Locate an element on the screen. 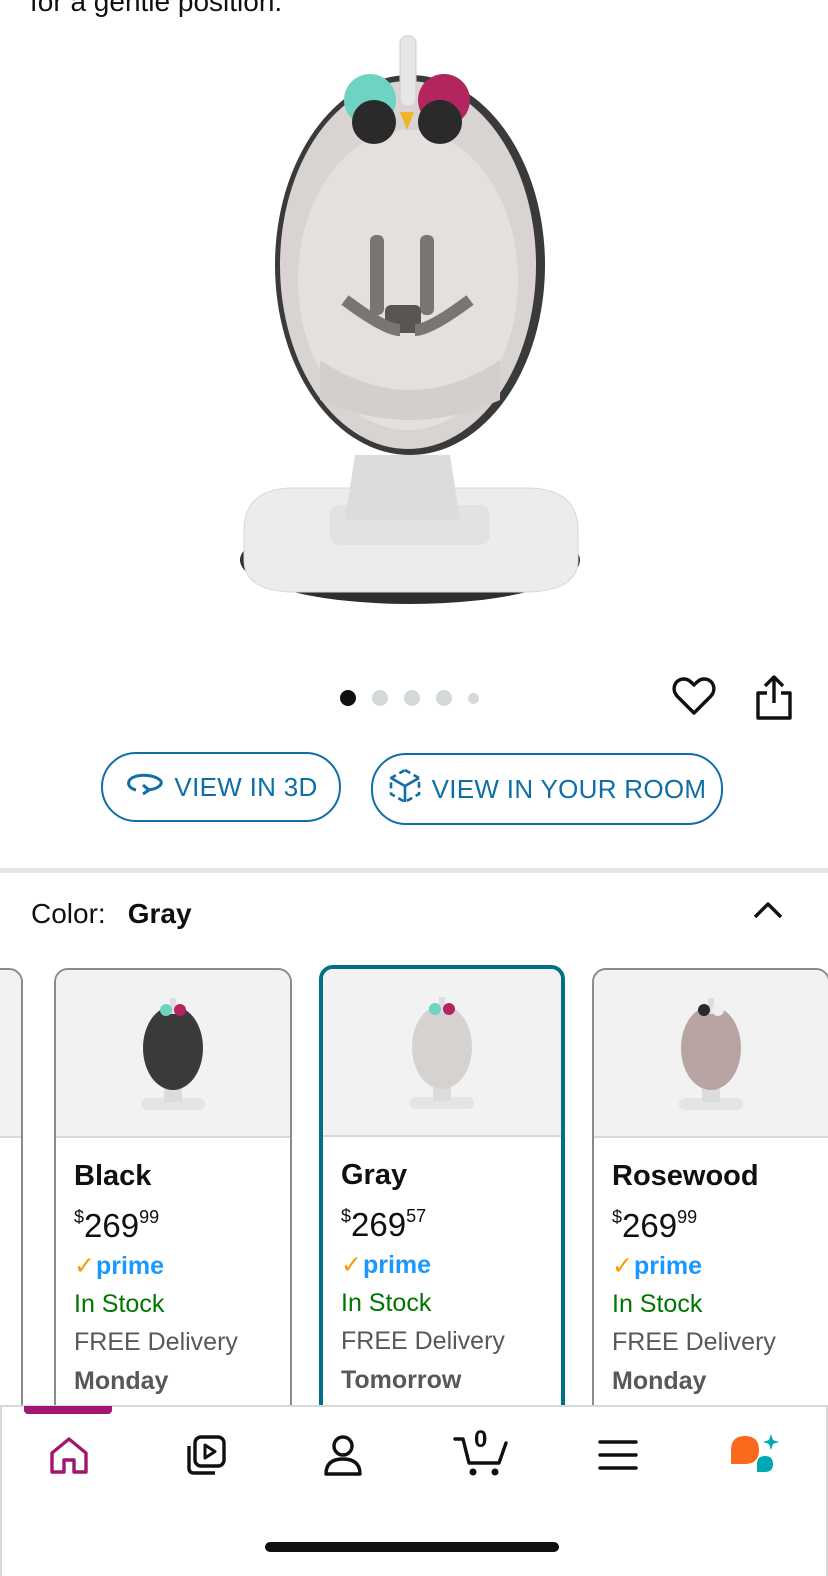  swatch-card-partial is located at coordinates (11, 1186).